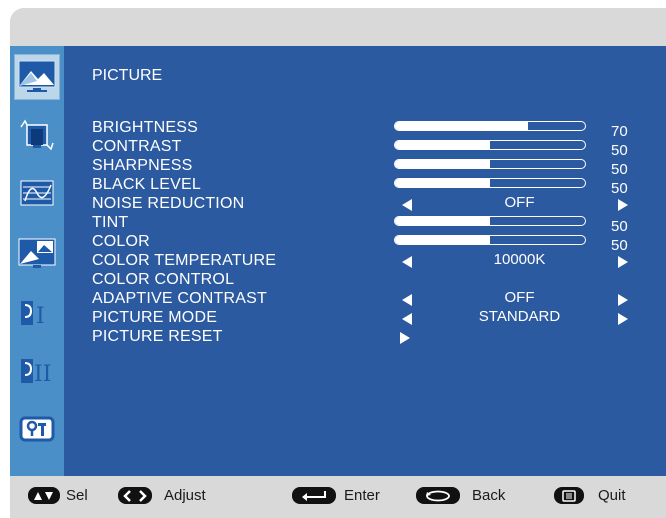 The width and height of the screenshot is (666, 518). Describe the element at coordinates (519, 259) in the screenshot. I see `color-temperature-value: 10000K` at that location.